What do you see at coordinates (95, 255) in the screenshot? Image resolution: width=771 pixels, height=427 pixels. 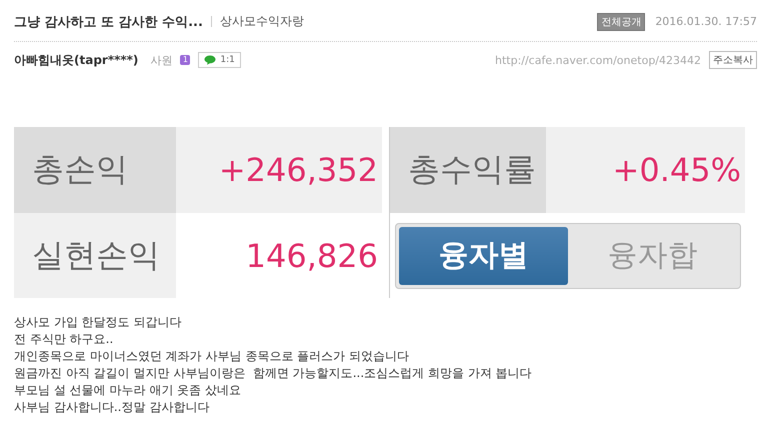 I see `table-cell: 실현손익` at bounding box center [95, 255].